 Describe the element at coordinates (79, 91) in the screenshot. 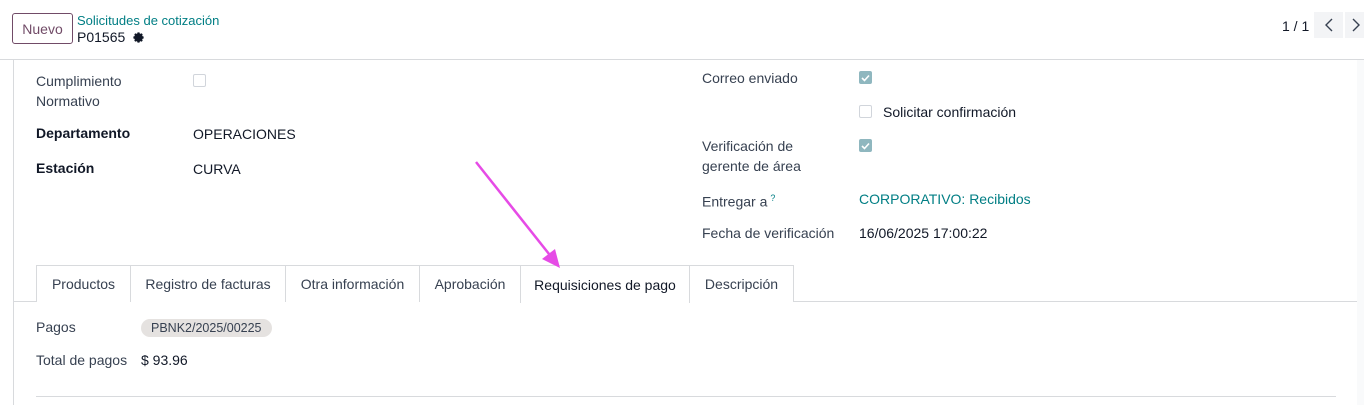

I see `cumplimiento-label: Cumplimiento Normativo` at that location.